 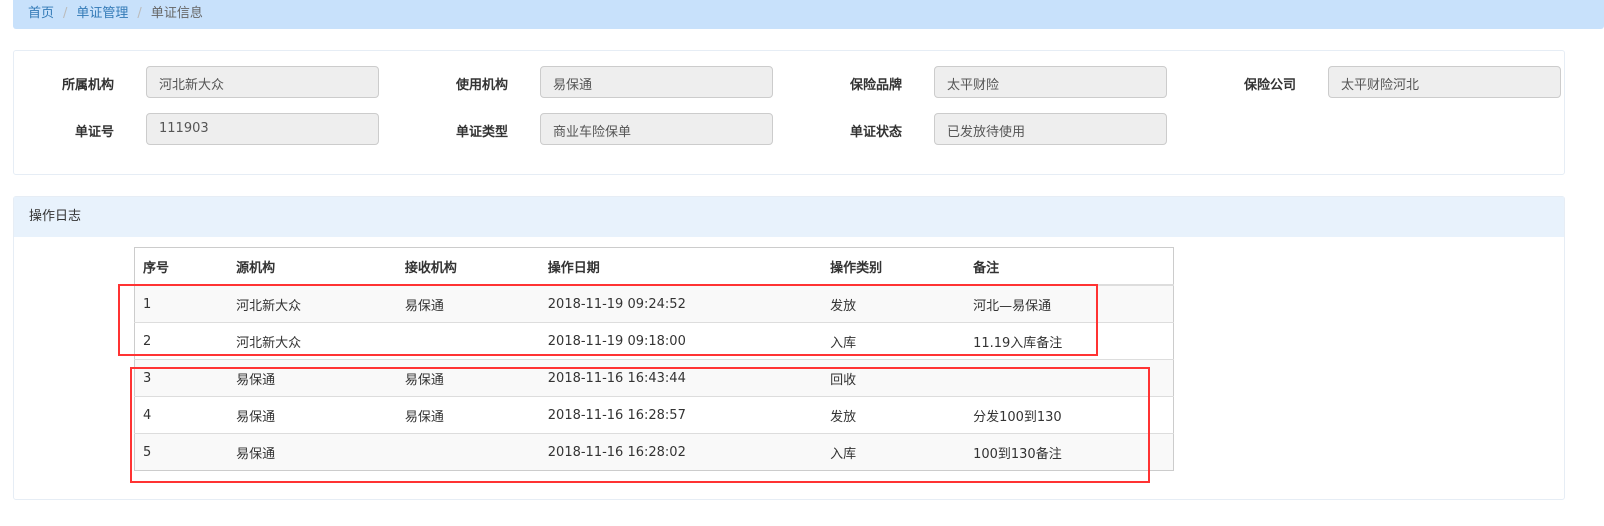 I want to click on field-input: 商业车险保单, so click(x=656, y=129).